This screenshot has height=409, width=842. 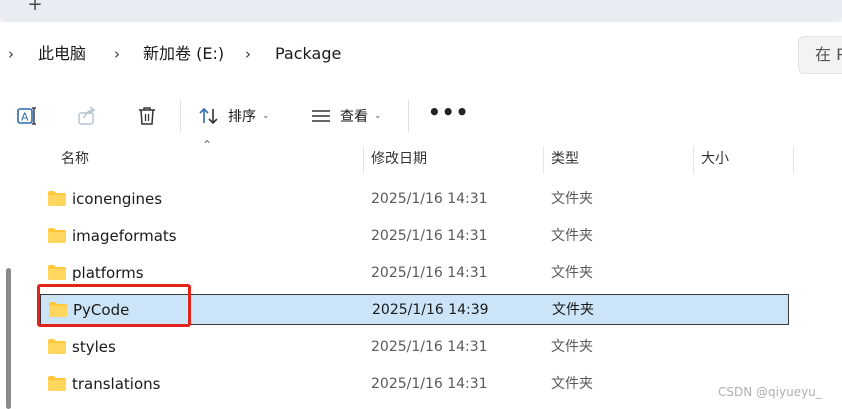 I want to click on file-row: styles 2025/1/16 14:31 文件夹, so click(x=414, y=347).